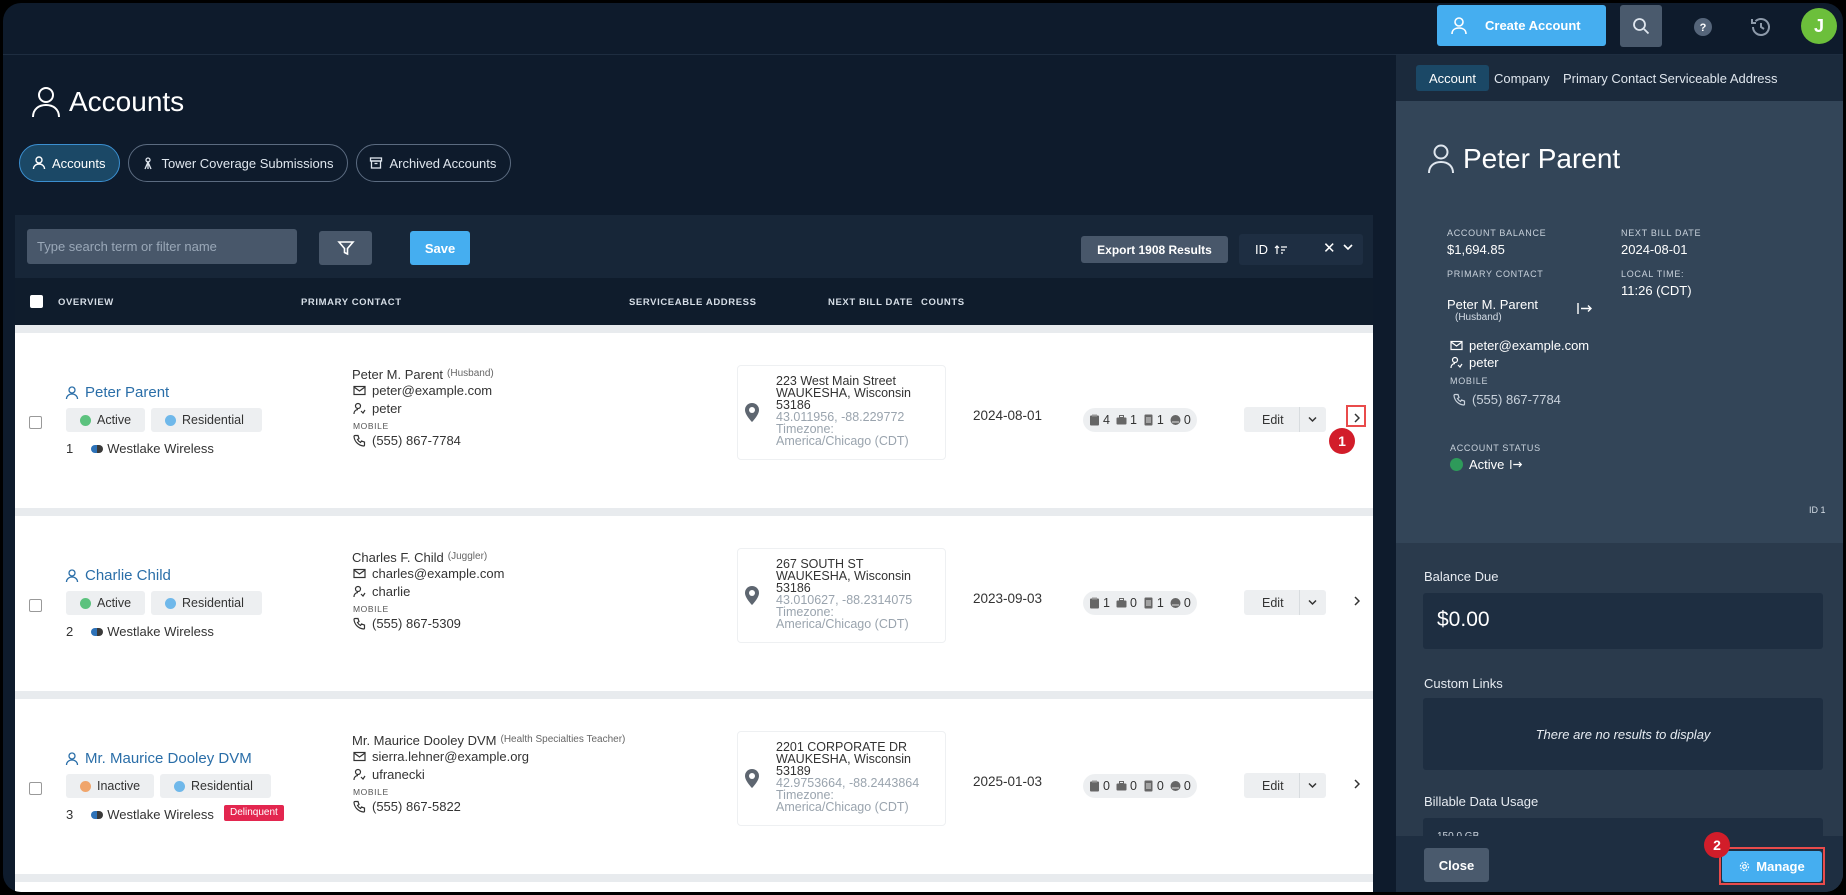 Image resolution: width=1846 pixels, height=895 pixels. What do you see at coordinates (1299, 419) in the screenshot?
I see `divider` at bounding box center [1299, 419].